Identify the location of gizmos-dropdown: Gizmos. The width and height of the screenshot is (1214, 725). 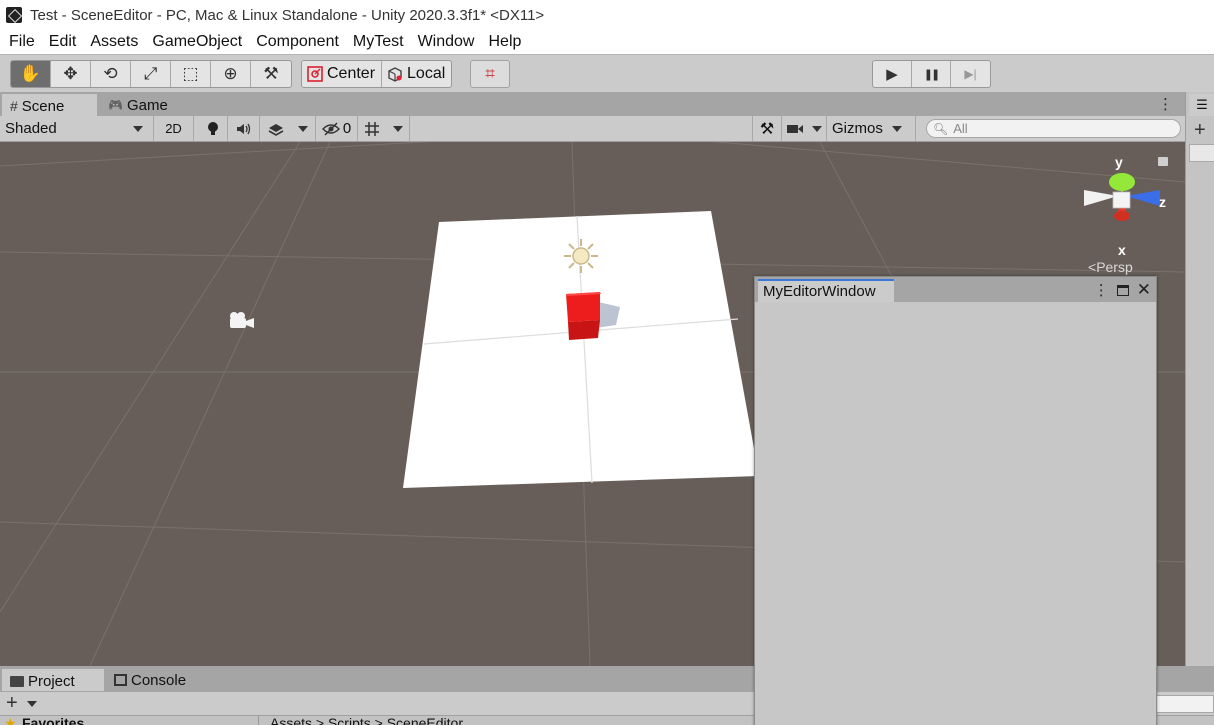
(871, 128).